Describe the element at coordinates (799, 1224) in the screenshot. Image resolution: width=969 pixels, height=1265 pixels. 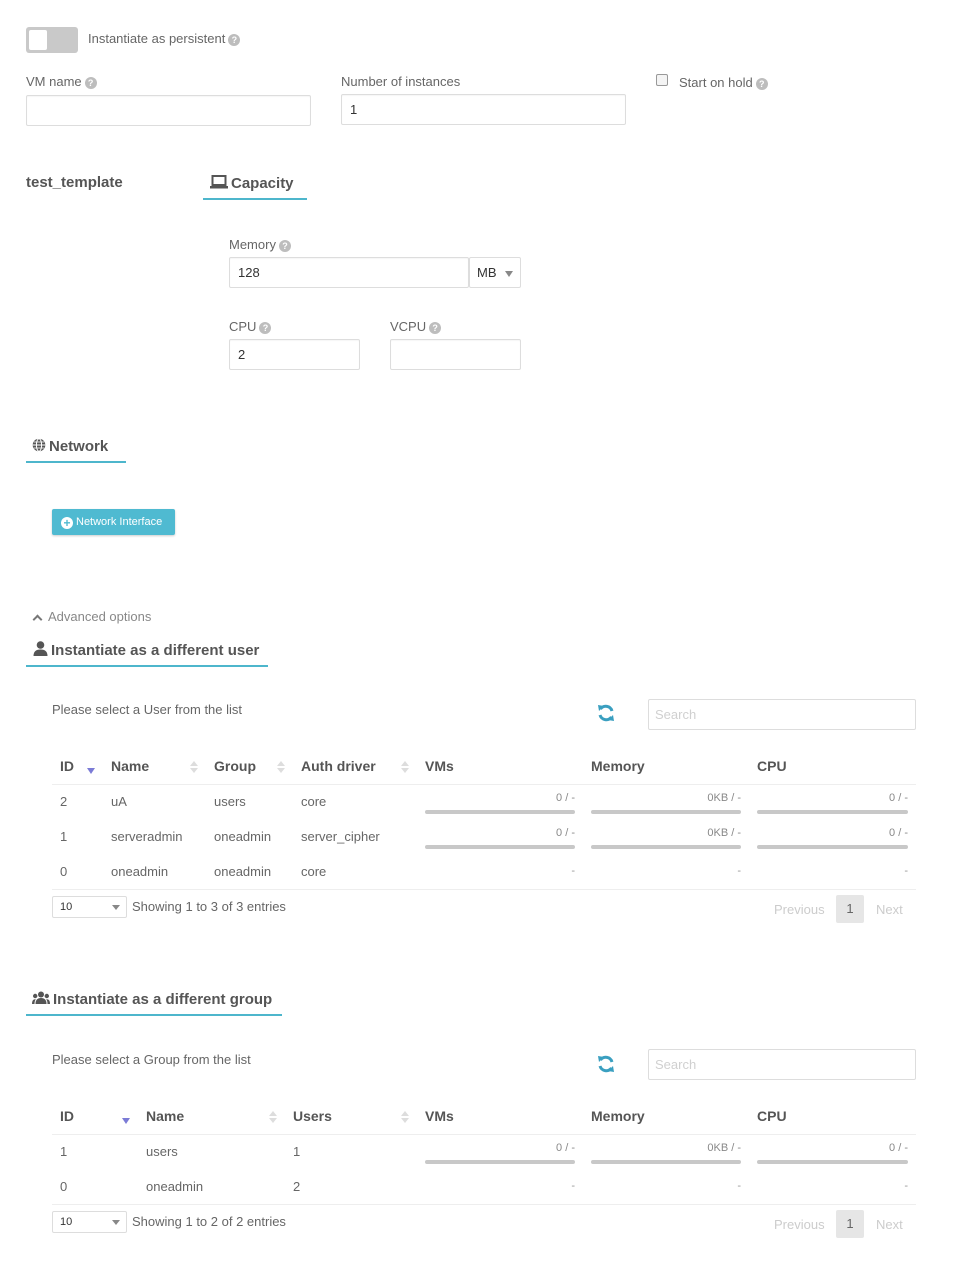
I see `group-previous-button: Previous` at that location.